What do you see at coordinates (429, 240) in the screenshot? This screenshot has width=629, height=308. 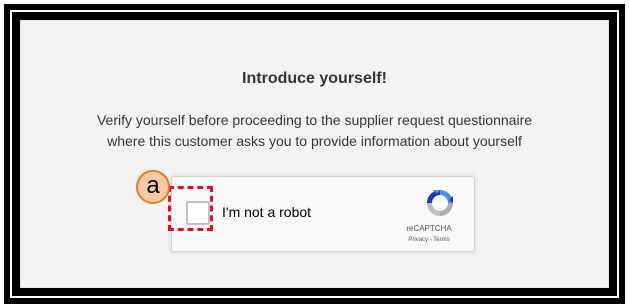 I see `recaptcha-links: Privacy - Terms` at bounding box center [429, 240].